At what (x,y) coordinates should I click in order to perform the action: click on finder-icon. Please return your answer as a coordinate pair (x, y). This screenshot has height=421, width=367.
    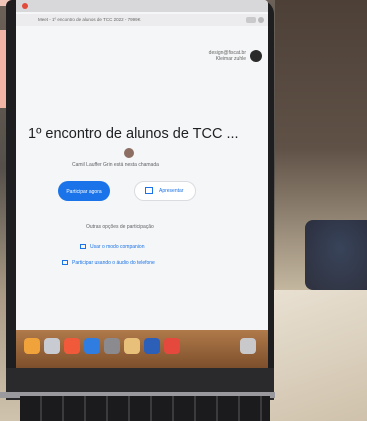
    Looking at the image, I should click on (32, 346).